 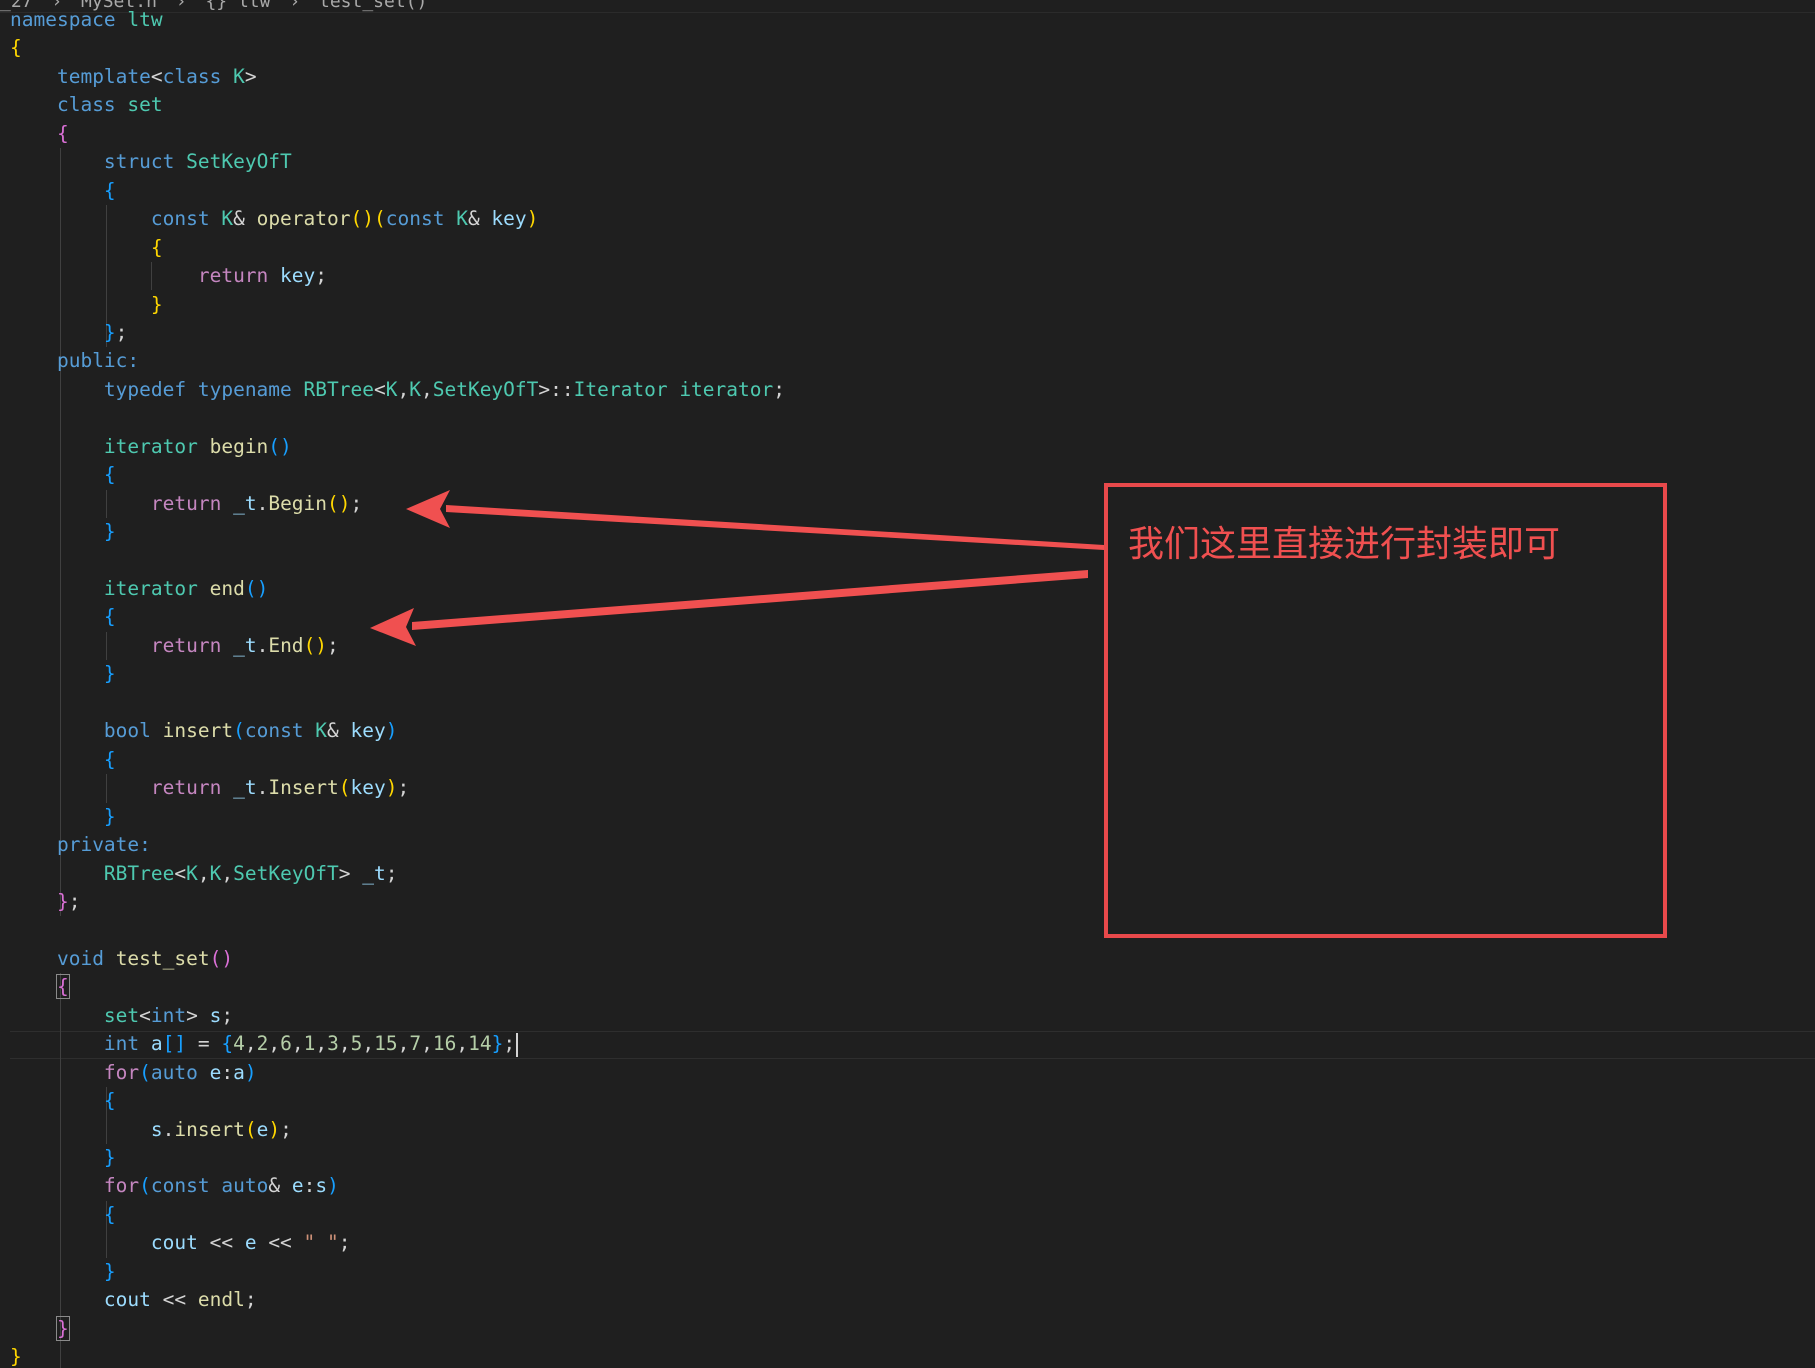 I want to click on arrow-end-shaft, so click(x=750, y=600).